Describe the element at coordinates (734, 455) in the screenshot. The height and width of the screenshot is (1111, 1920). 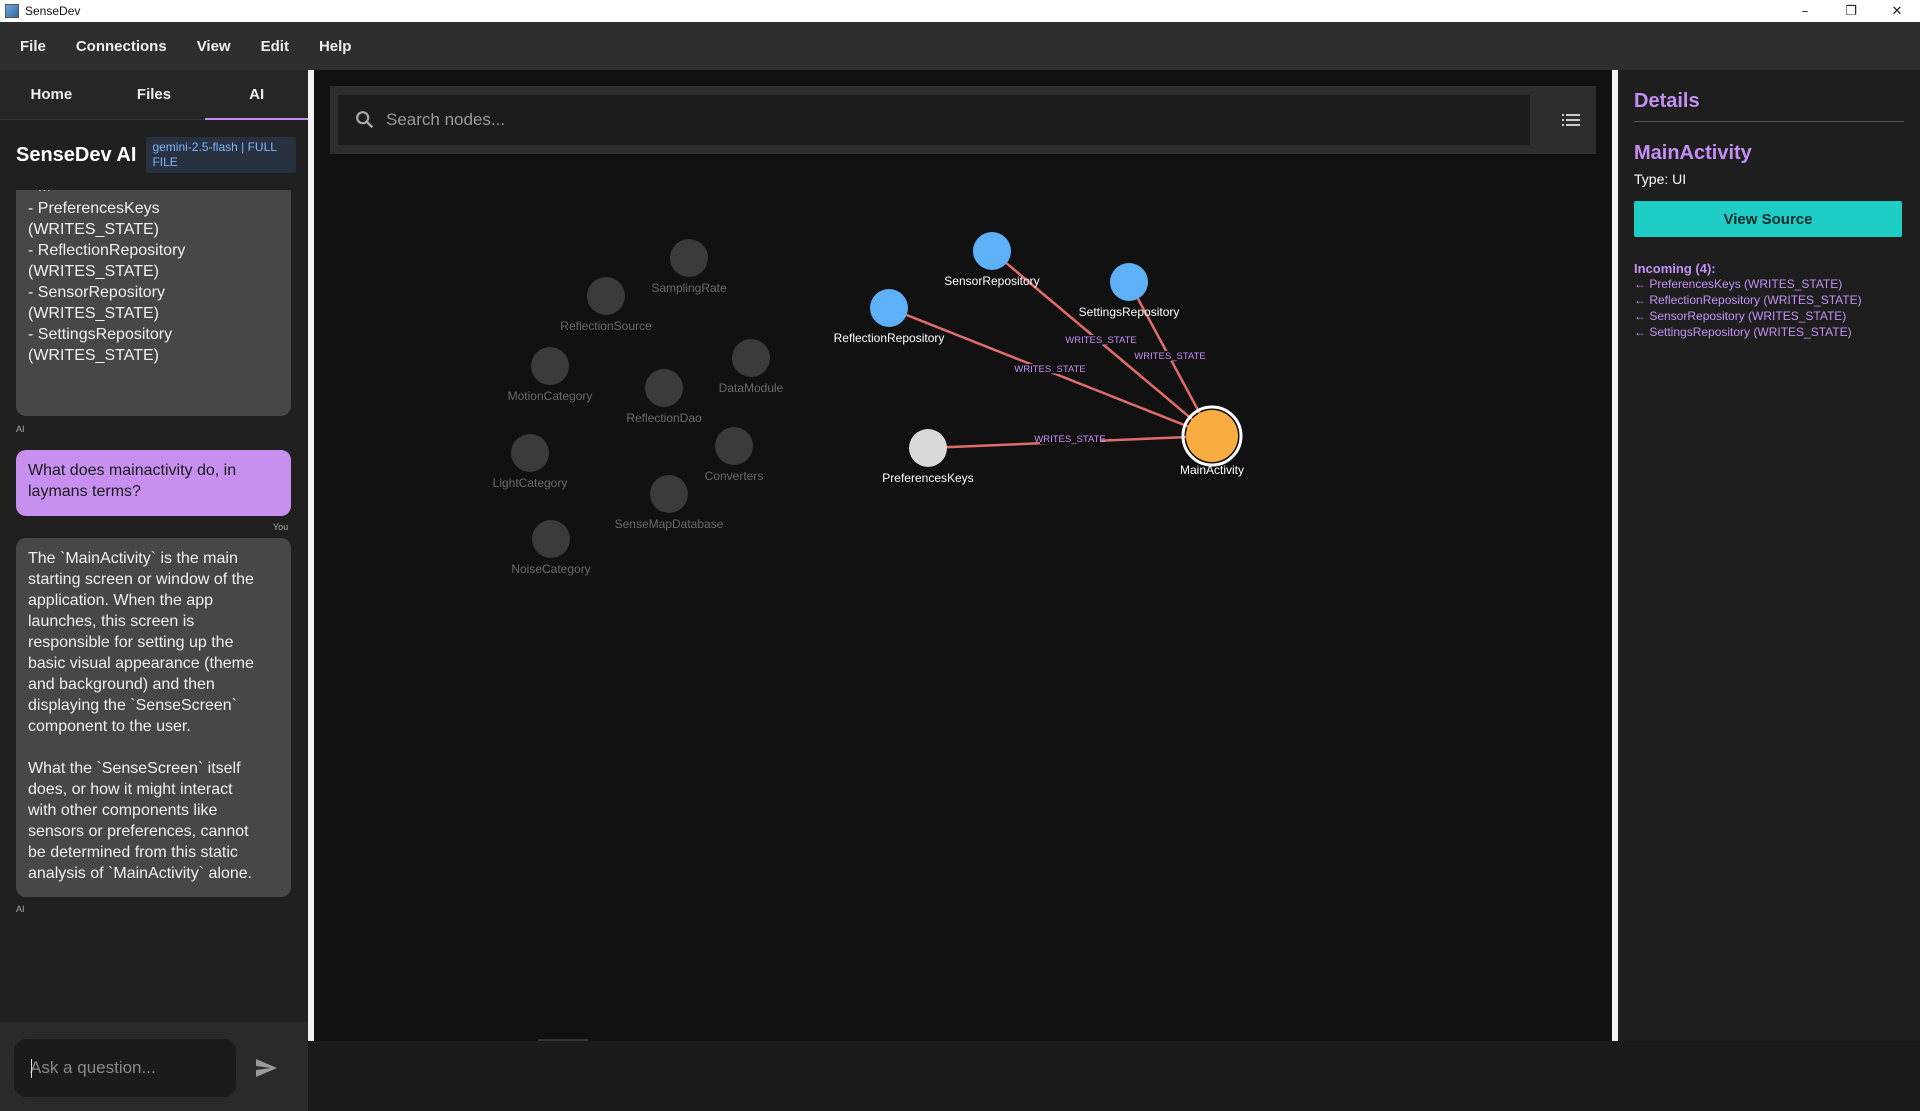
I see `graph-node-converters: Converters` at that location.